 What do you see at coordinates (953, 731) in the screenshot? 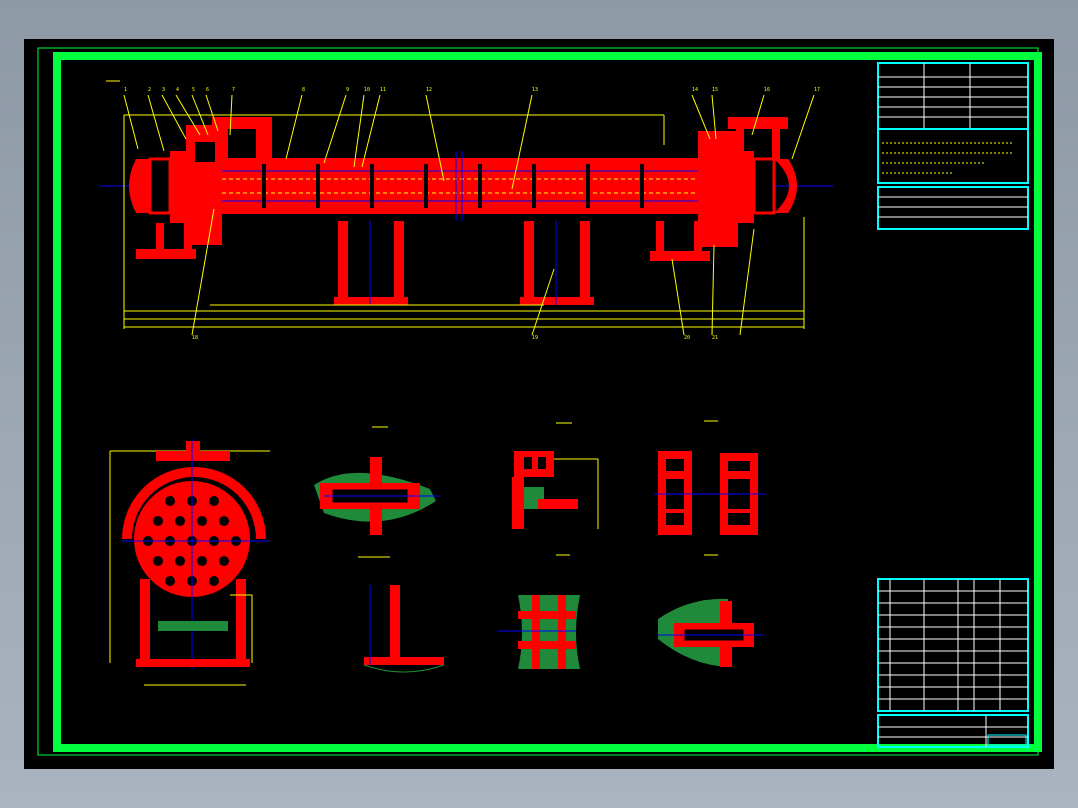
I see `title-block` at bounding box center [953, 731].